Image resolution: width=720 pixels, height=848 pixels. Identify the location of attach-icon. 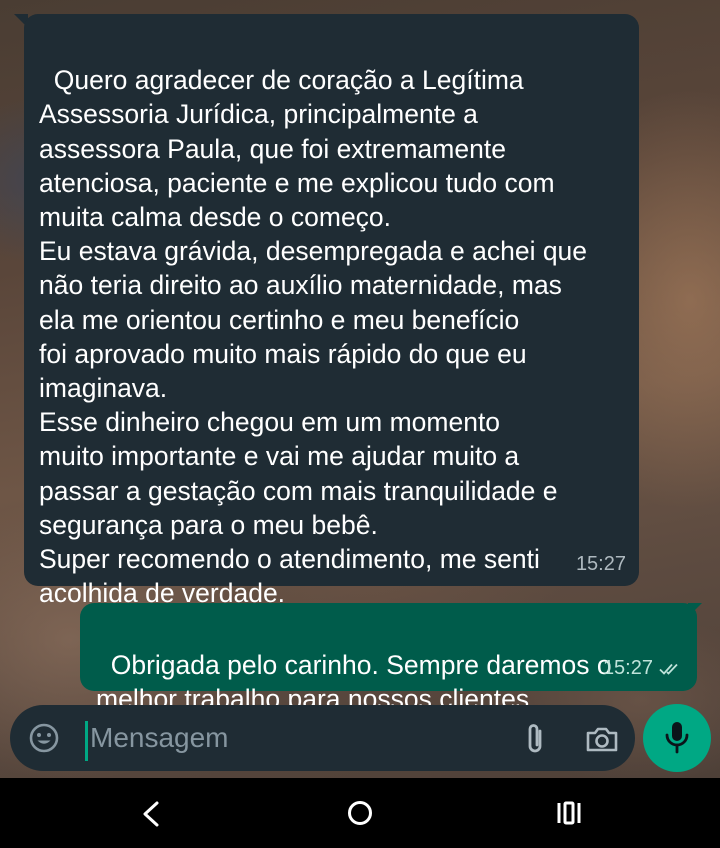
(535, 739).